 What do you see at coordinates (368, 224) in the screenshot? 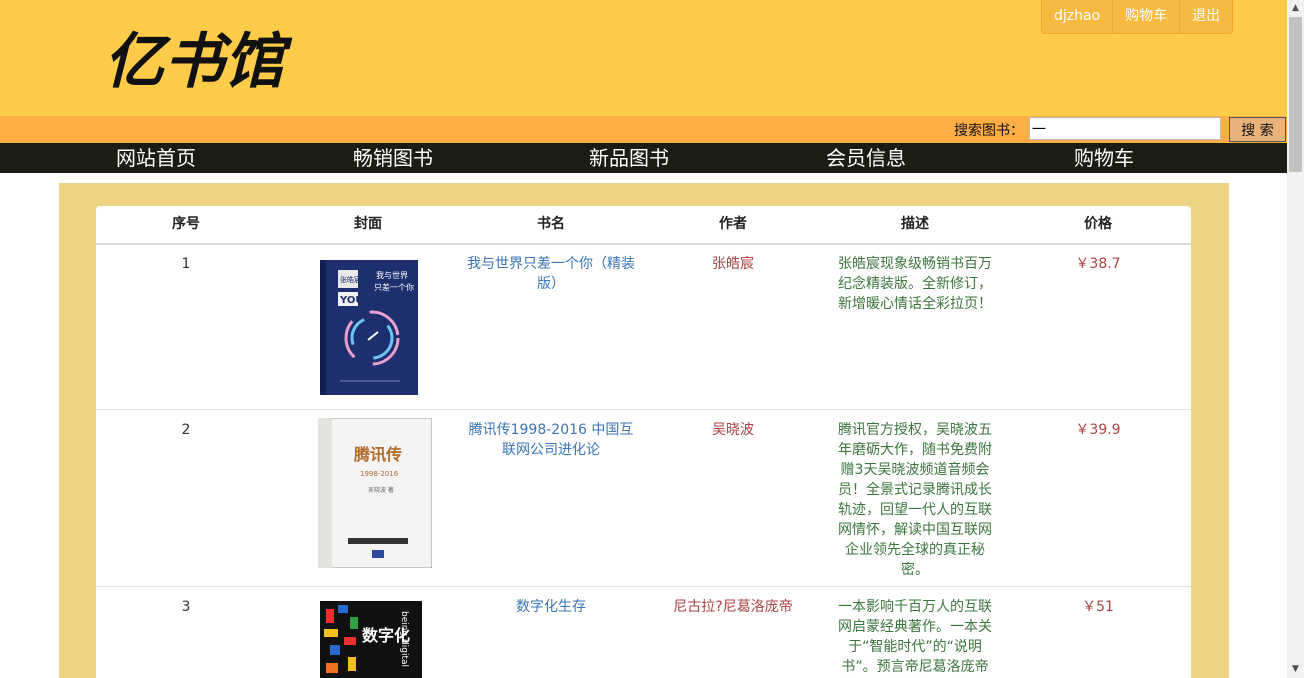
I see `header-cover: 封面` at bounding box center [368, 224].